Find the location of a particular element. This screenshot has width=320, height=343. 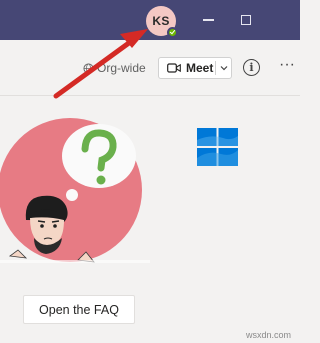

video-camera-icon is located at coordinates (174, 68).